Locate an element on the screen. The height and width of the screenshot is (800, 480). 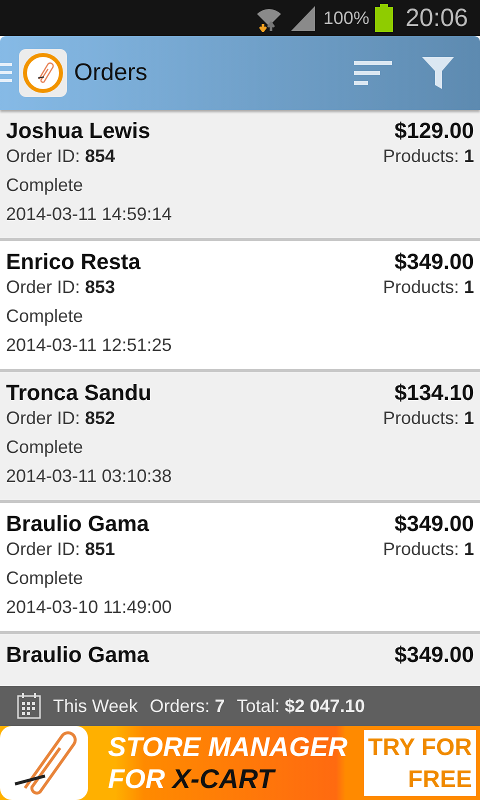
ad-banner: STORE MANAGER FOR X-CART TRY FOR FREE is located at coordinates (240, 763).